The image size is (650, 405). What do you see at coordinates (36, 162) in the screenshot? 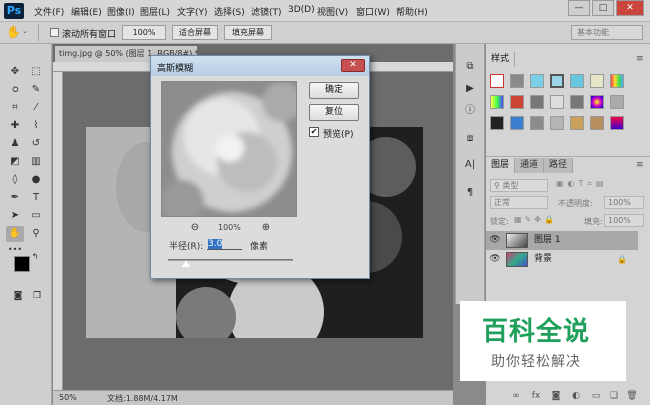
I see `gradient-tool-icon: ▥` at bounding box center [36, 162].